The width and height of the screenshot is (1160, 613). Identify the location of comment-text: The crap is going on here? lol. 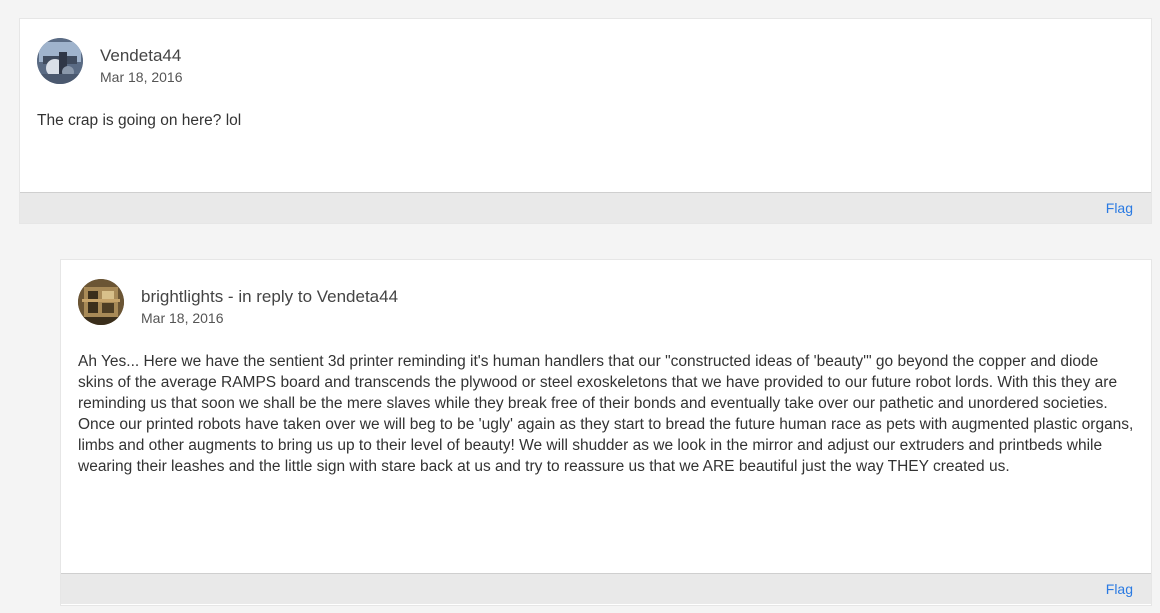
(139, 120).